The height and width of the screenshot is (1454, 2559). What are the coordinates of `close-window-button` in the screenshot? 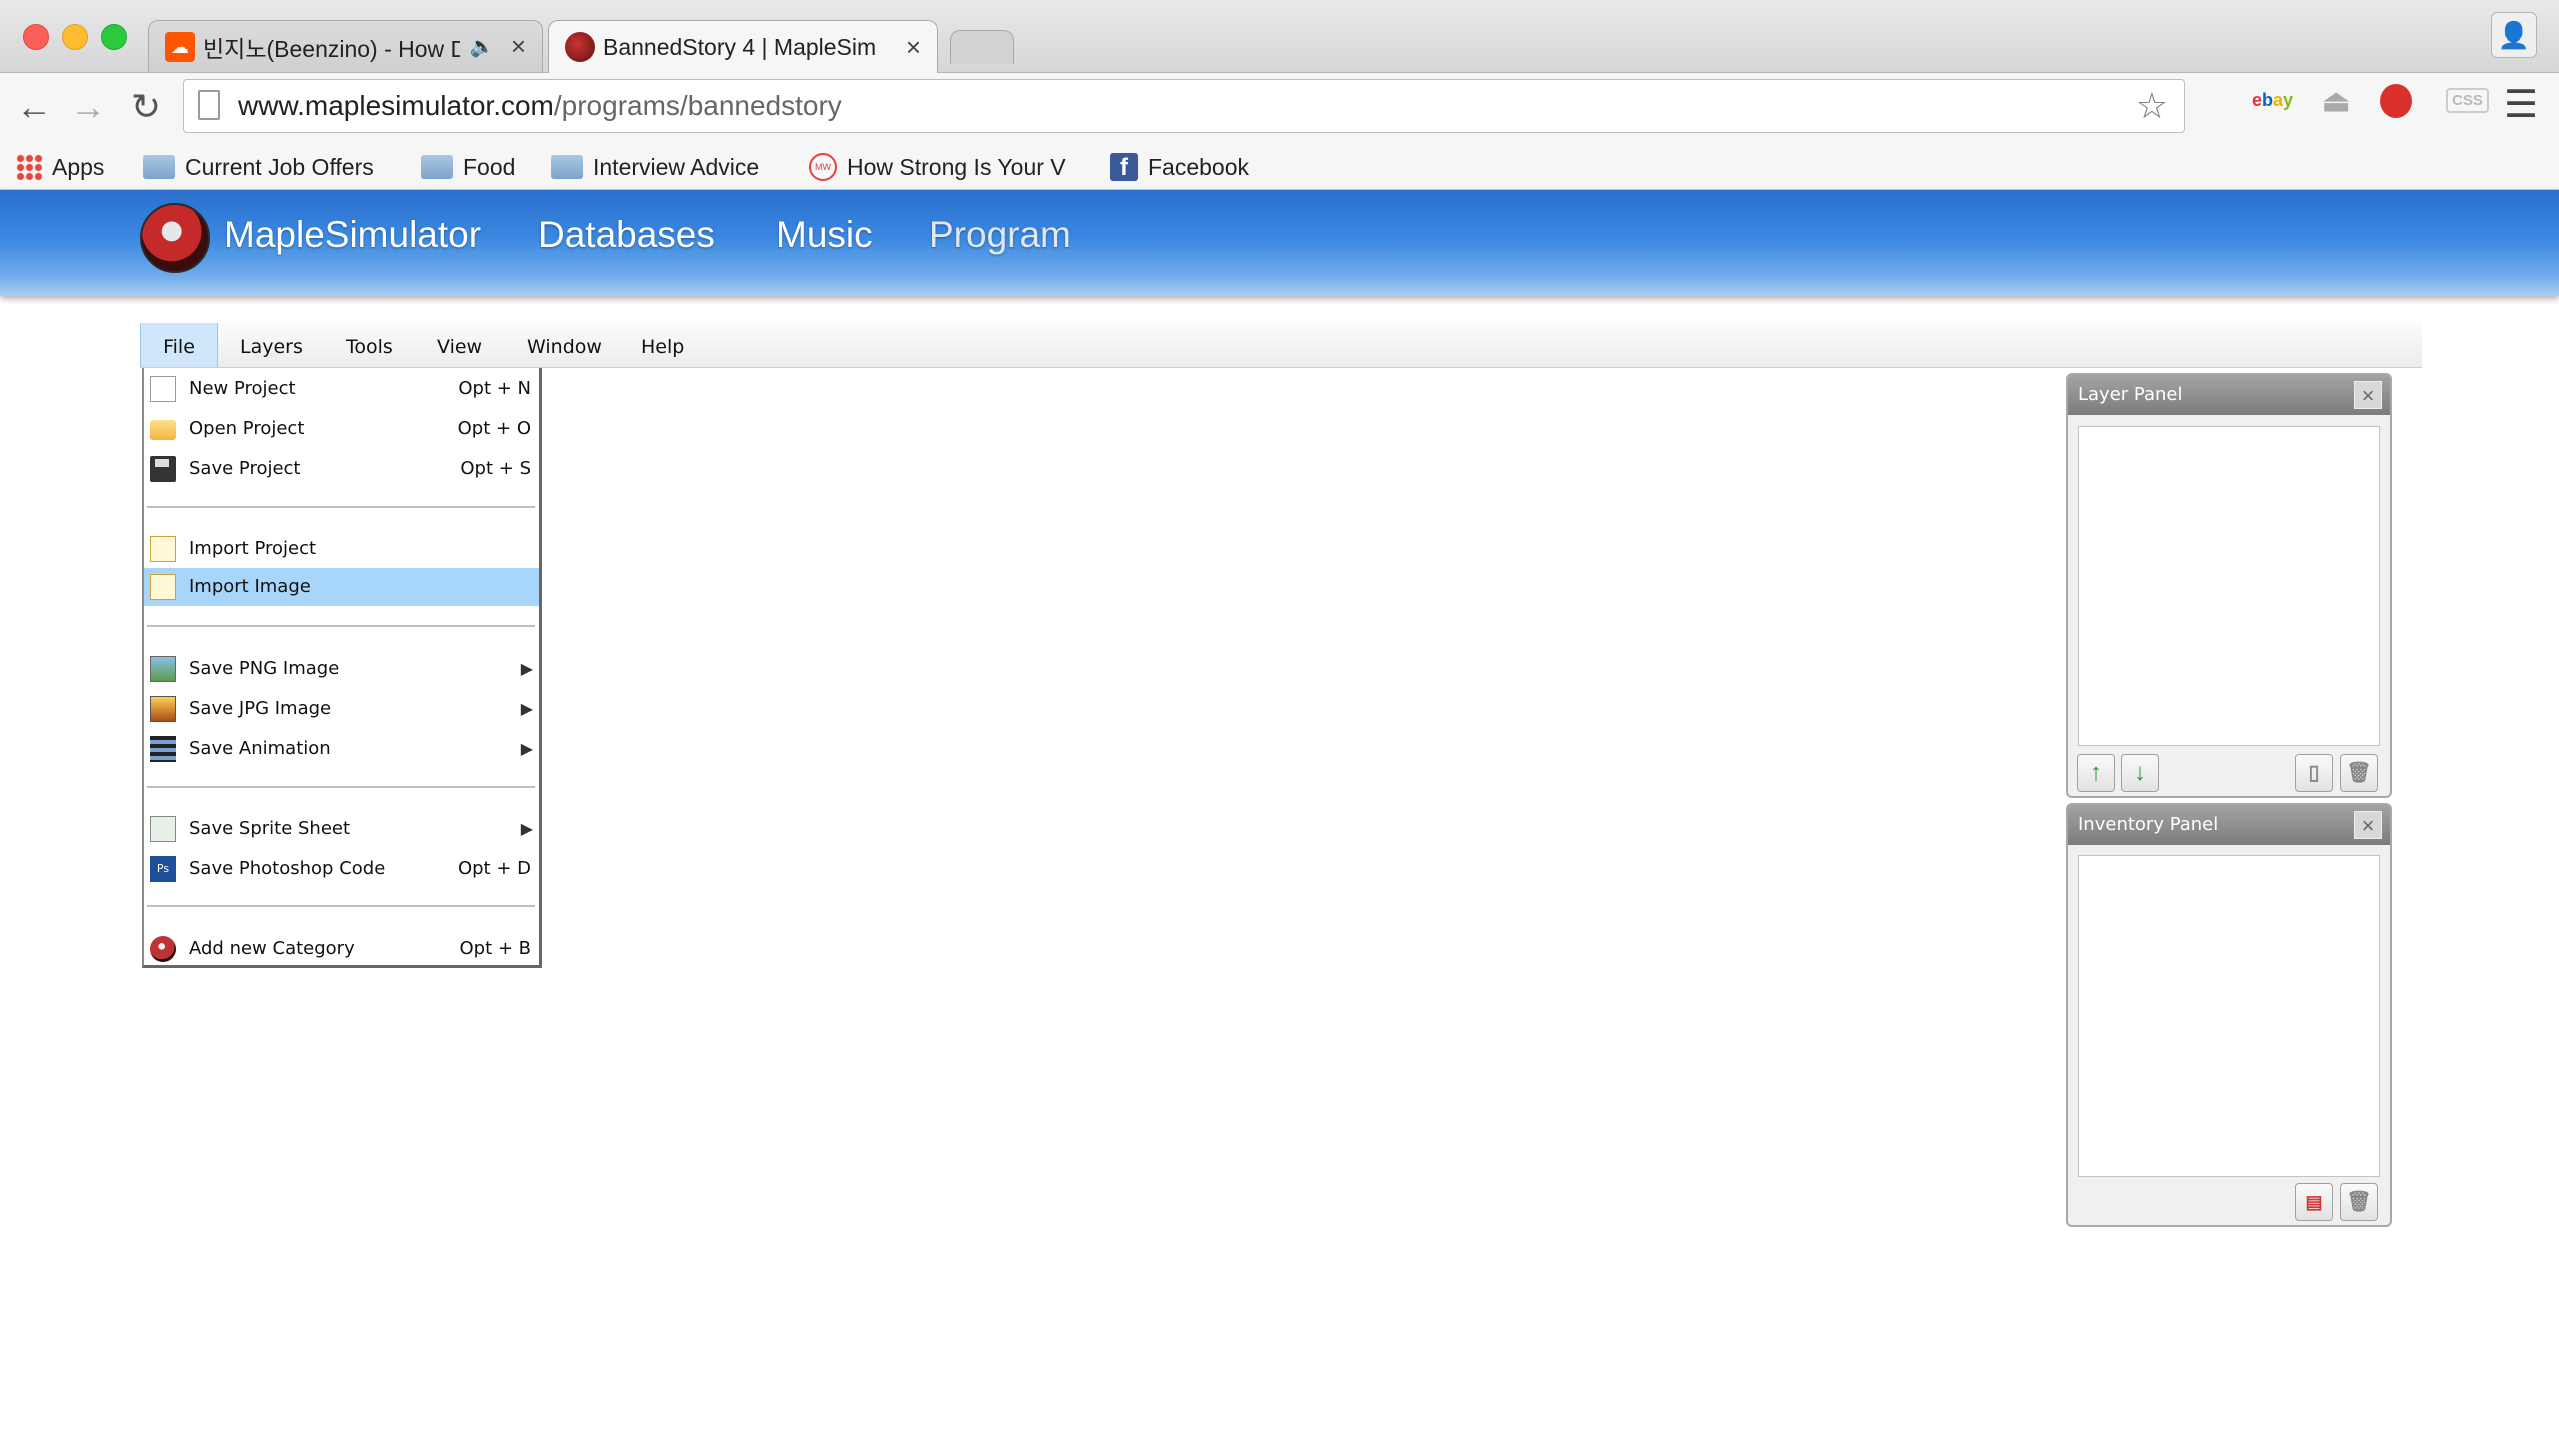 It's located at (36, 37).